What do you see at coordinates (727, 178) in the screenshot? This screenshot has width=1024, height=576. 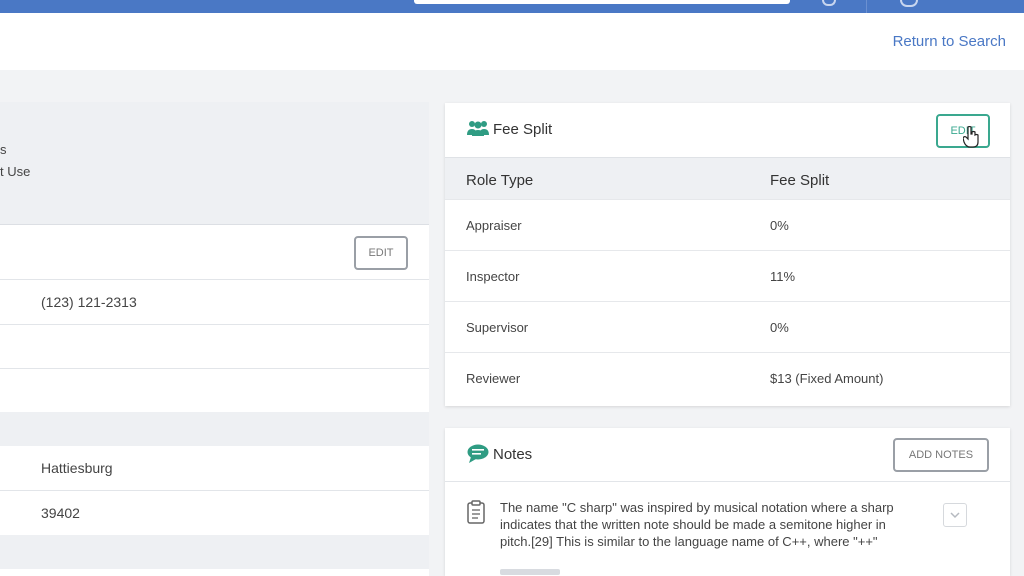 I see `fee-split-table-header: Role Type Fee Split` at bounding box center [727, 178].